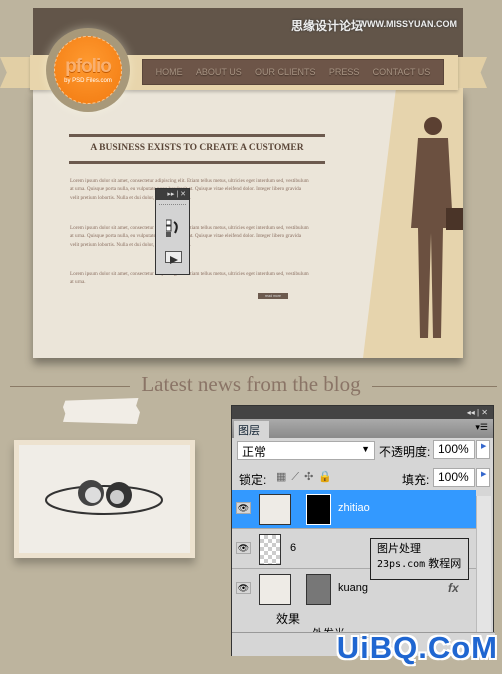 This screenshot has width=502, height=674. Describe the element at coordinates (402, 72) in the screenshot. I see `nav-contact-us: CONTACT US` at that location.